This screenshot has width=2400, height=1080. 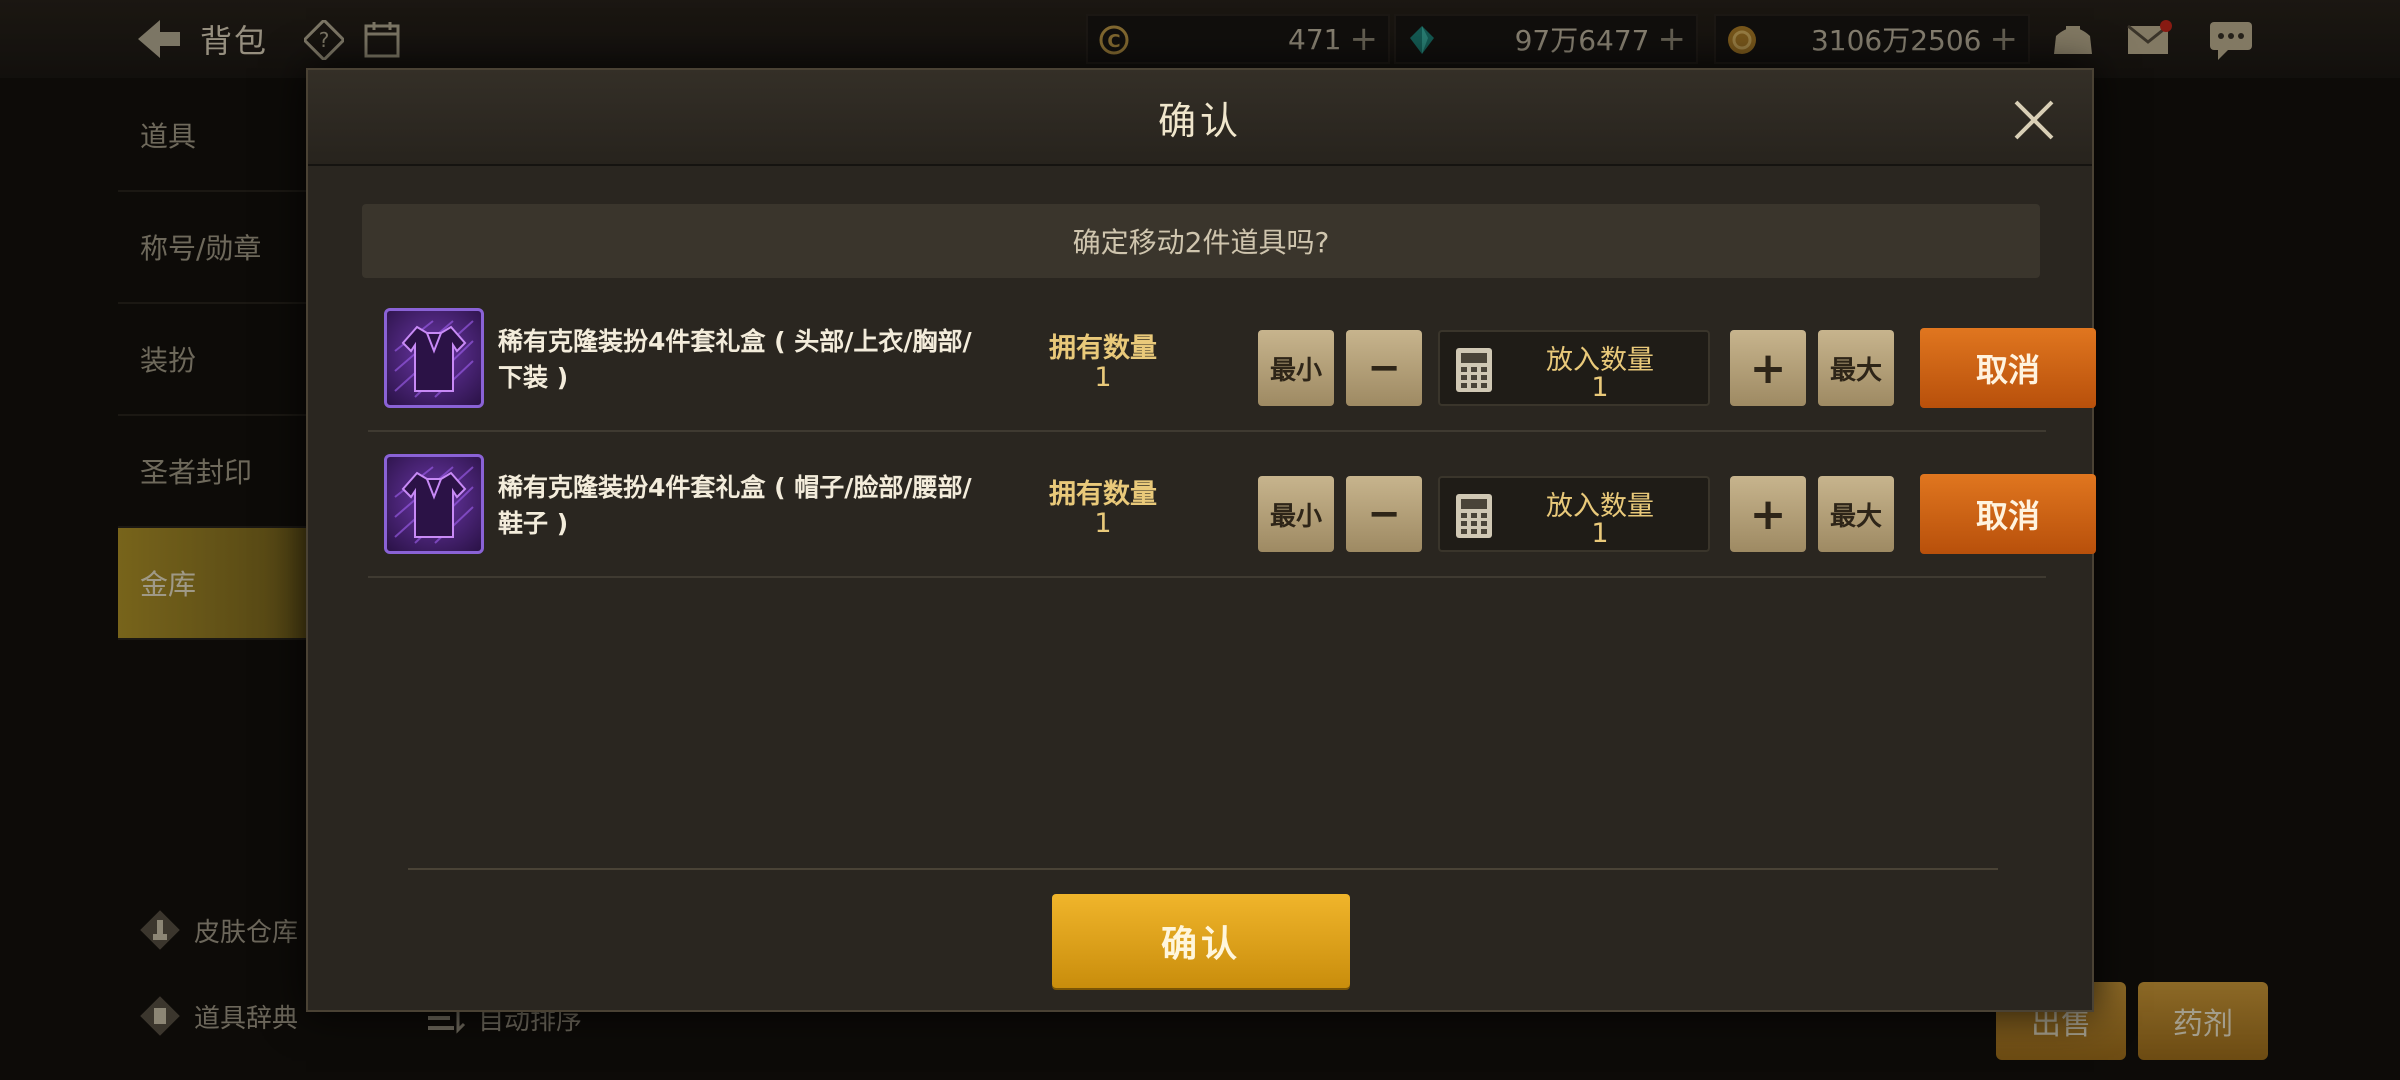 I want to click on dialog-header: 确认, so click(x=1200, y=118).